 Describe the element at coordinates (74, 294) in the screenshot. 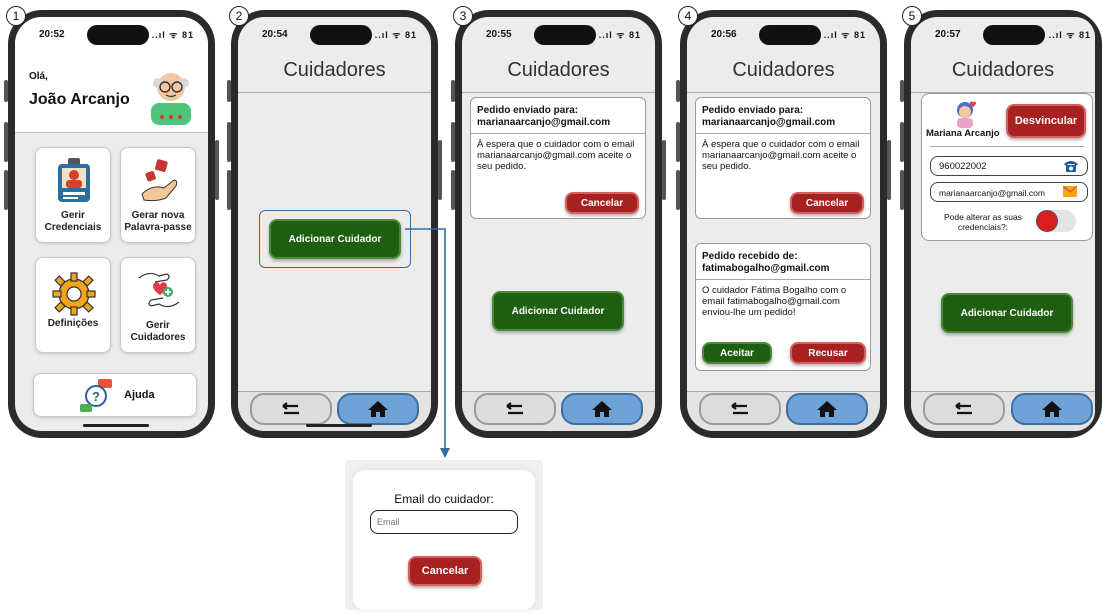

I see `gear-icon` at that location.